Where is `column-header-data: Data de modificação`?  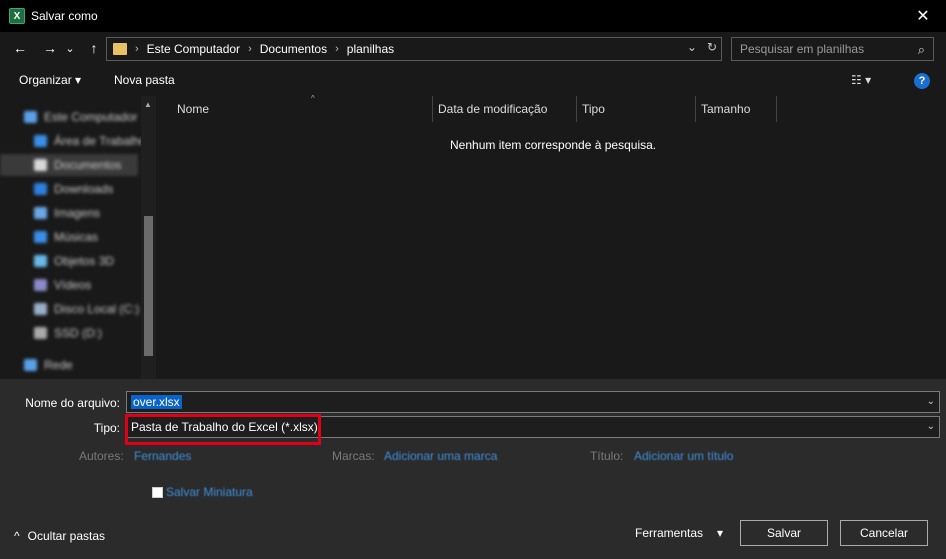
column-header-data: Data de modificação is located at coordinates (504, 109).